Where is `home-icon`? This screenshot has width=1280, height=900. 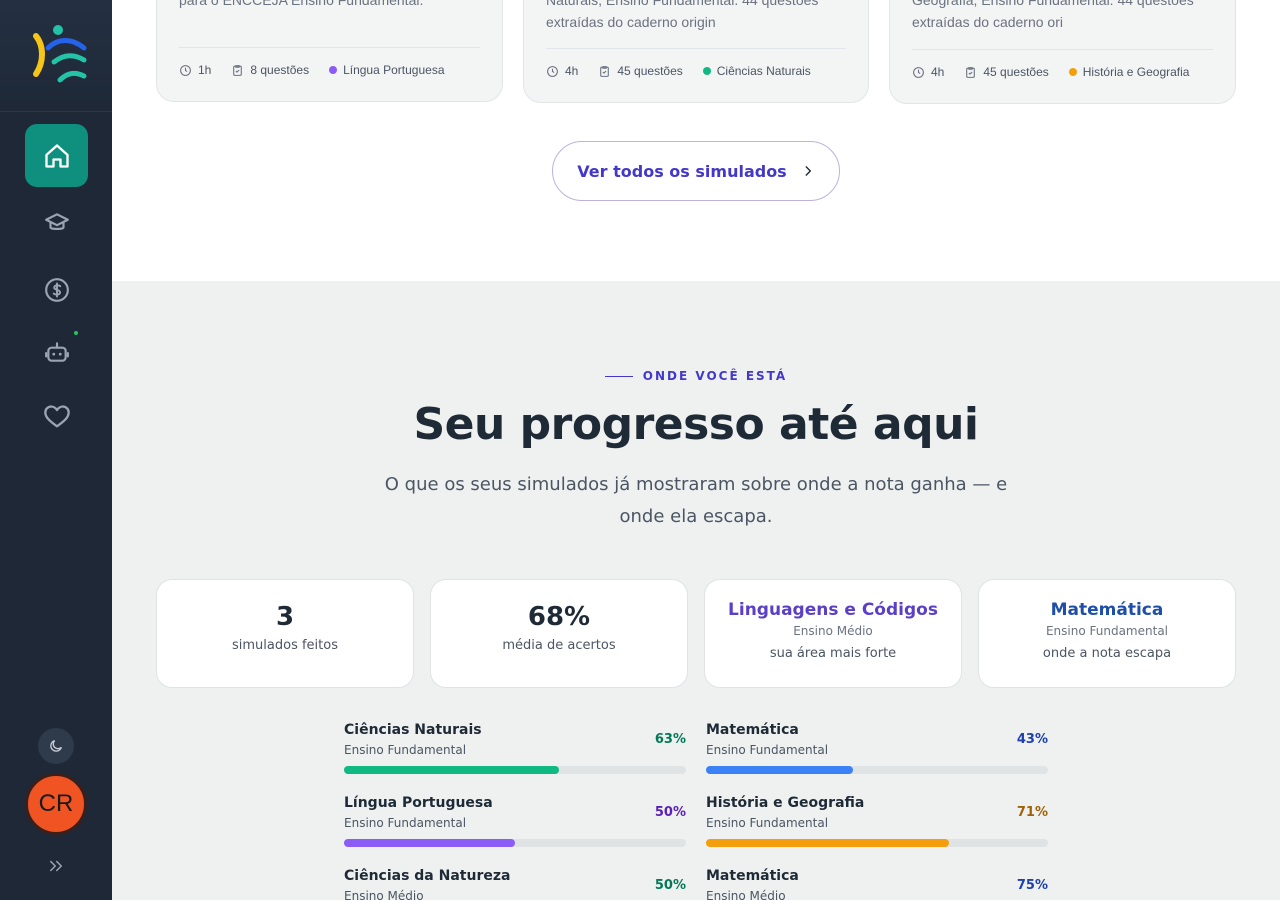 home-icon is located at coordinates (56, 155).